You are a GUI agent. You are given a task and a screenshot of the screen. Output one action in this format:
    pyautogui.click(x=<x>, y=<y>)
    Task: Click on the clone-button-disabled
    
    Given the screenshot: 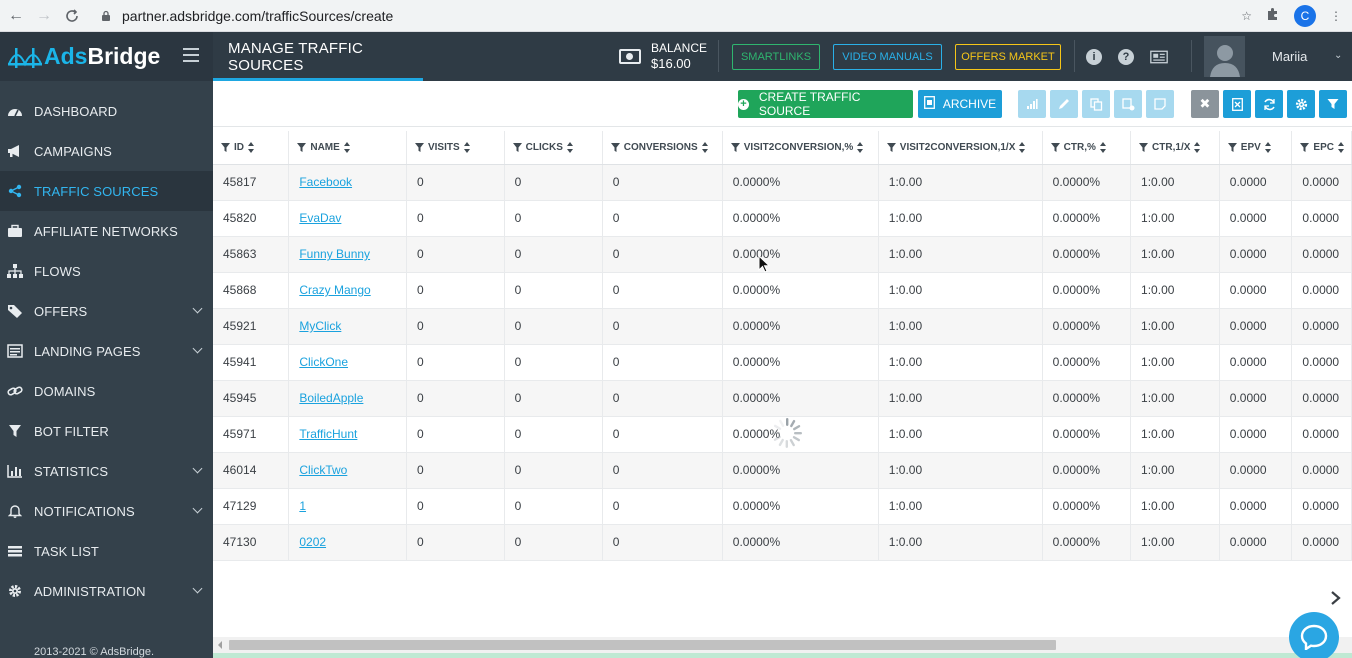 What is the action you would take?
    pyautogui.click(x=1128, y=104)
    